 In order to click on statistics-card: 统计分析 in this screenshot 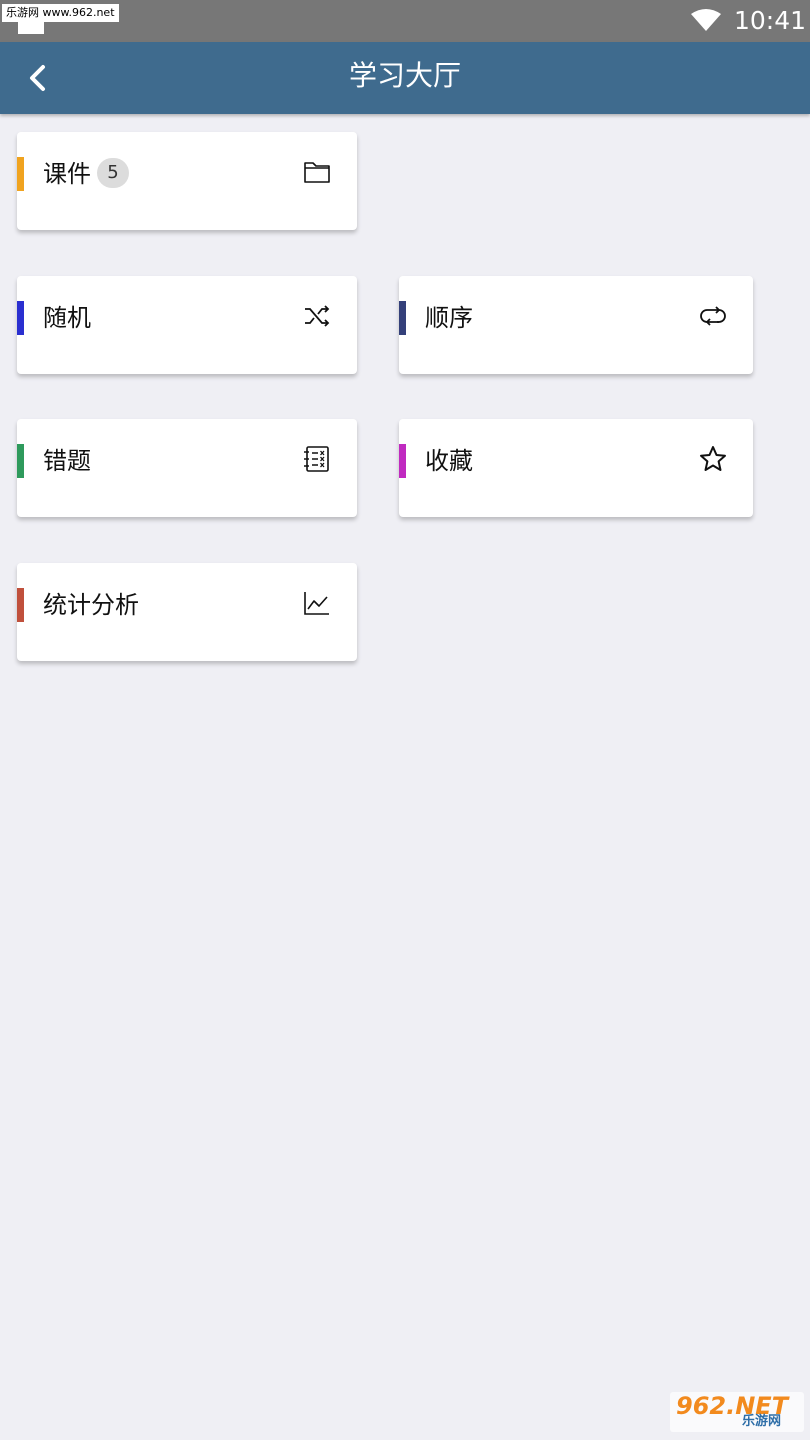, I will do `click(187, 612)`.